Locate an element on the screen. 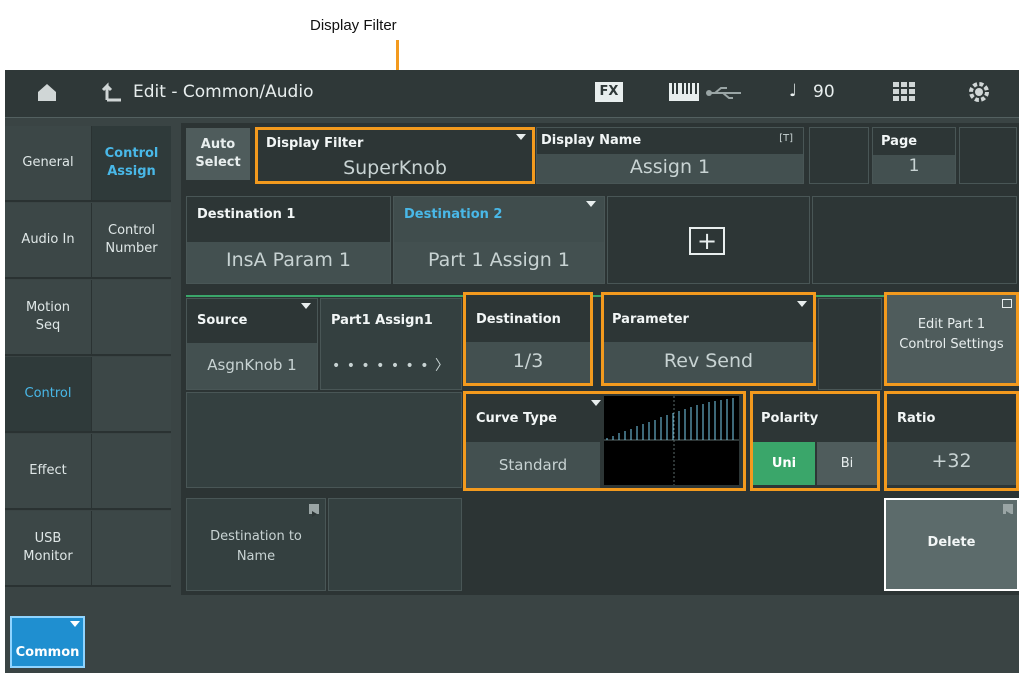  destination-1-value: InsA Param 1 is located at coordinates (288, 260).